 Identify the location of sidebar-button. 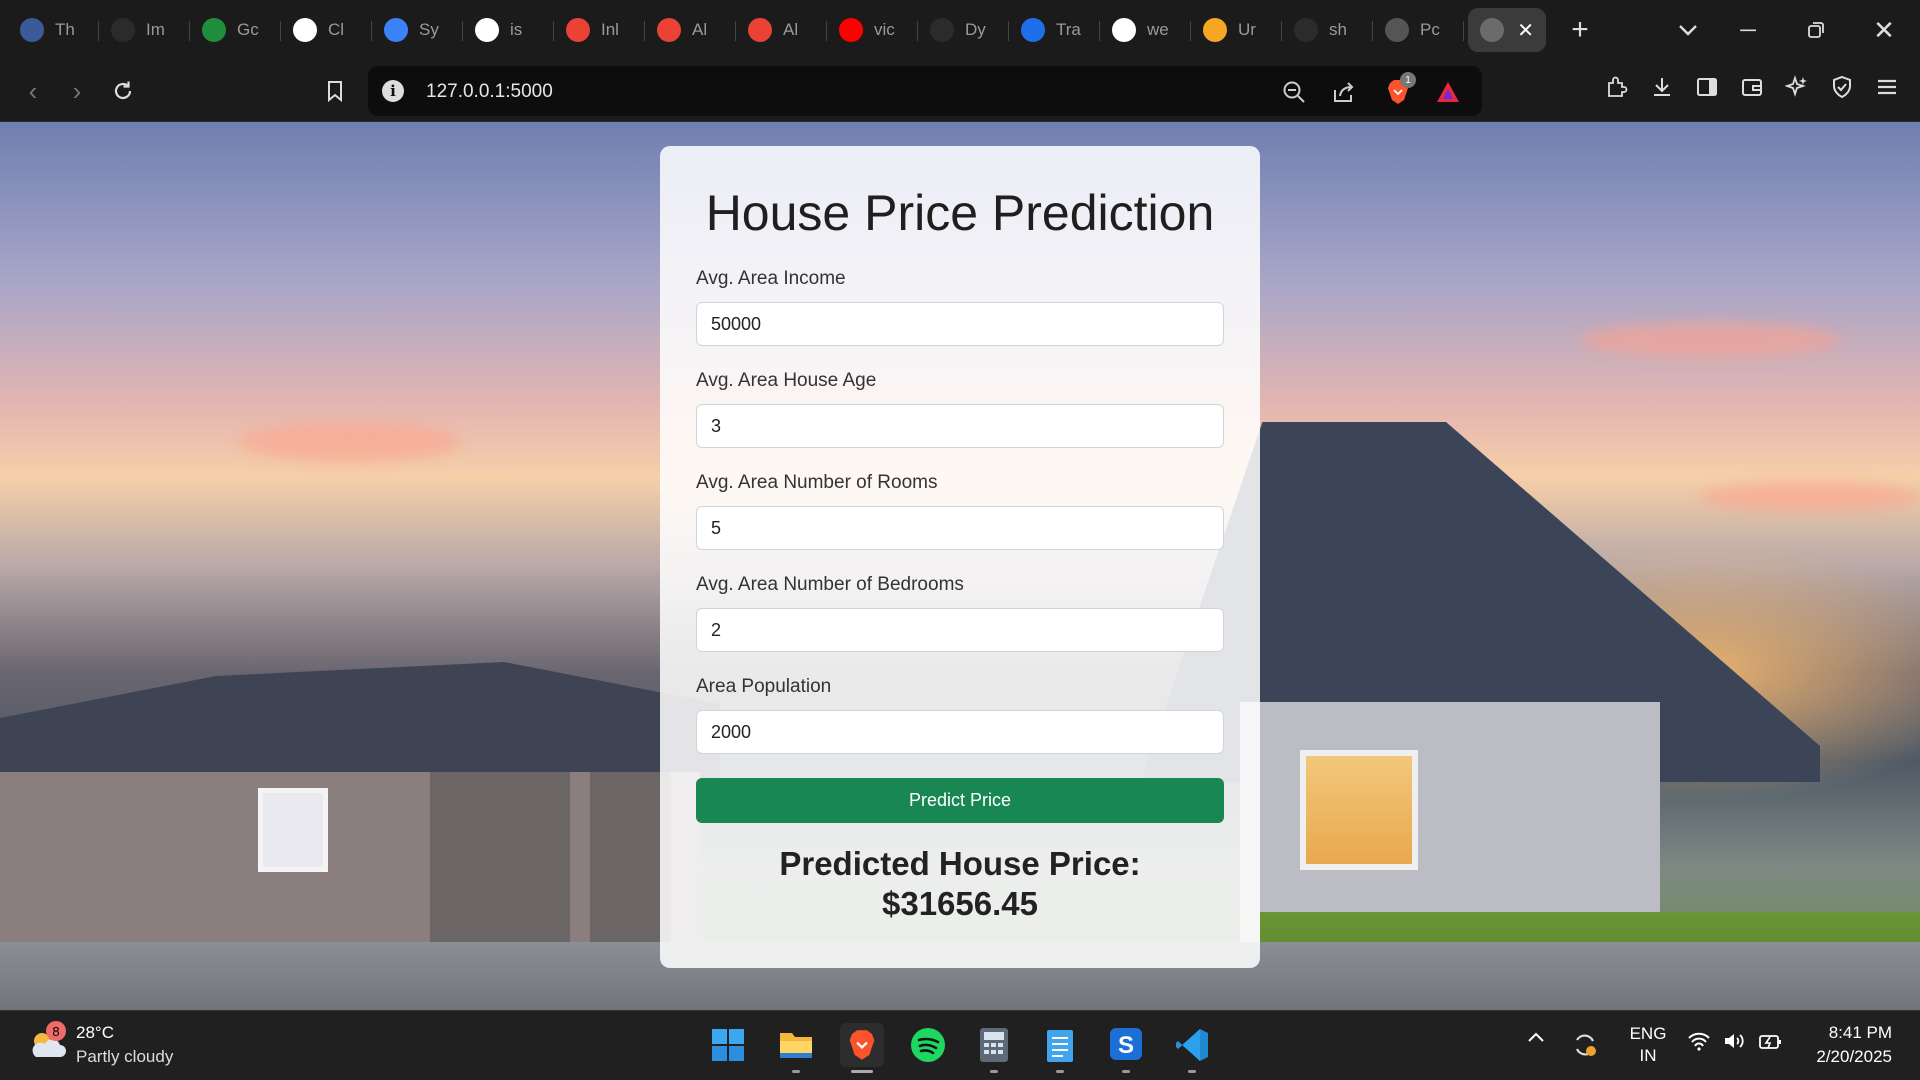
(1707, 87).